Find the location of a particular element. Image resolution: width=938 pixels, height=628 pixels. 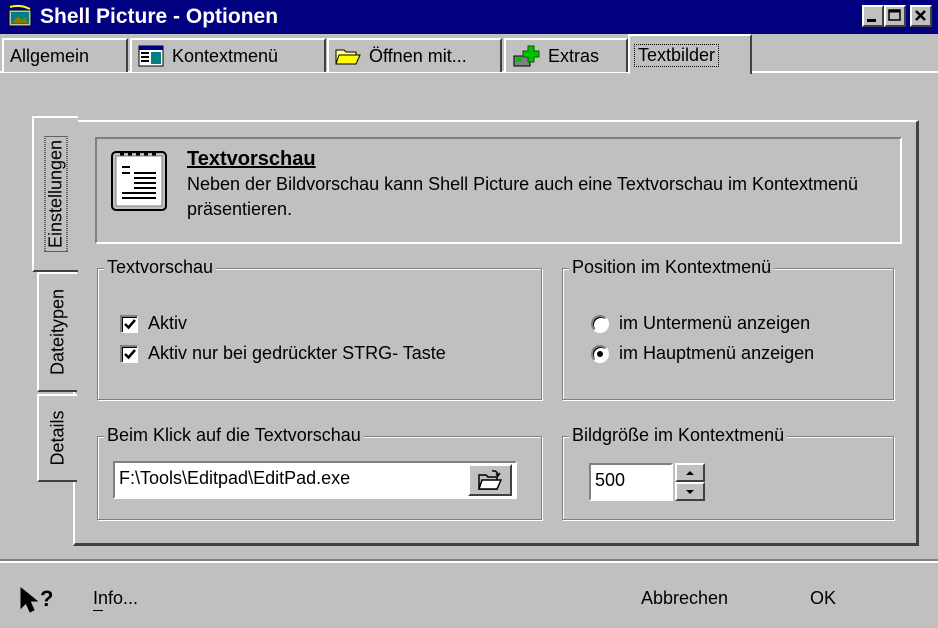

checkbox-aktiv-strg: Aktiv nur bei gedrückter STRG- Taste is located at coordinates (283, 353).